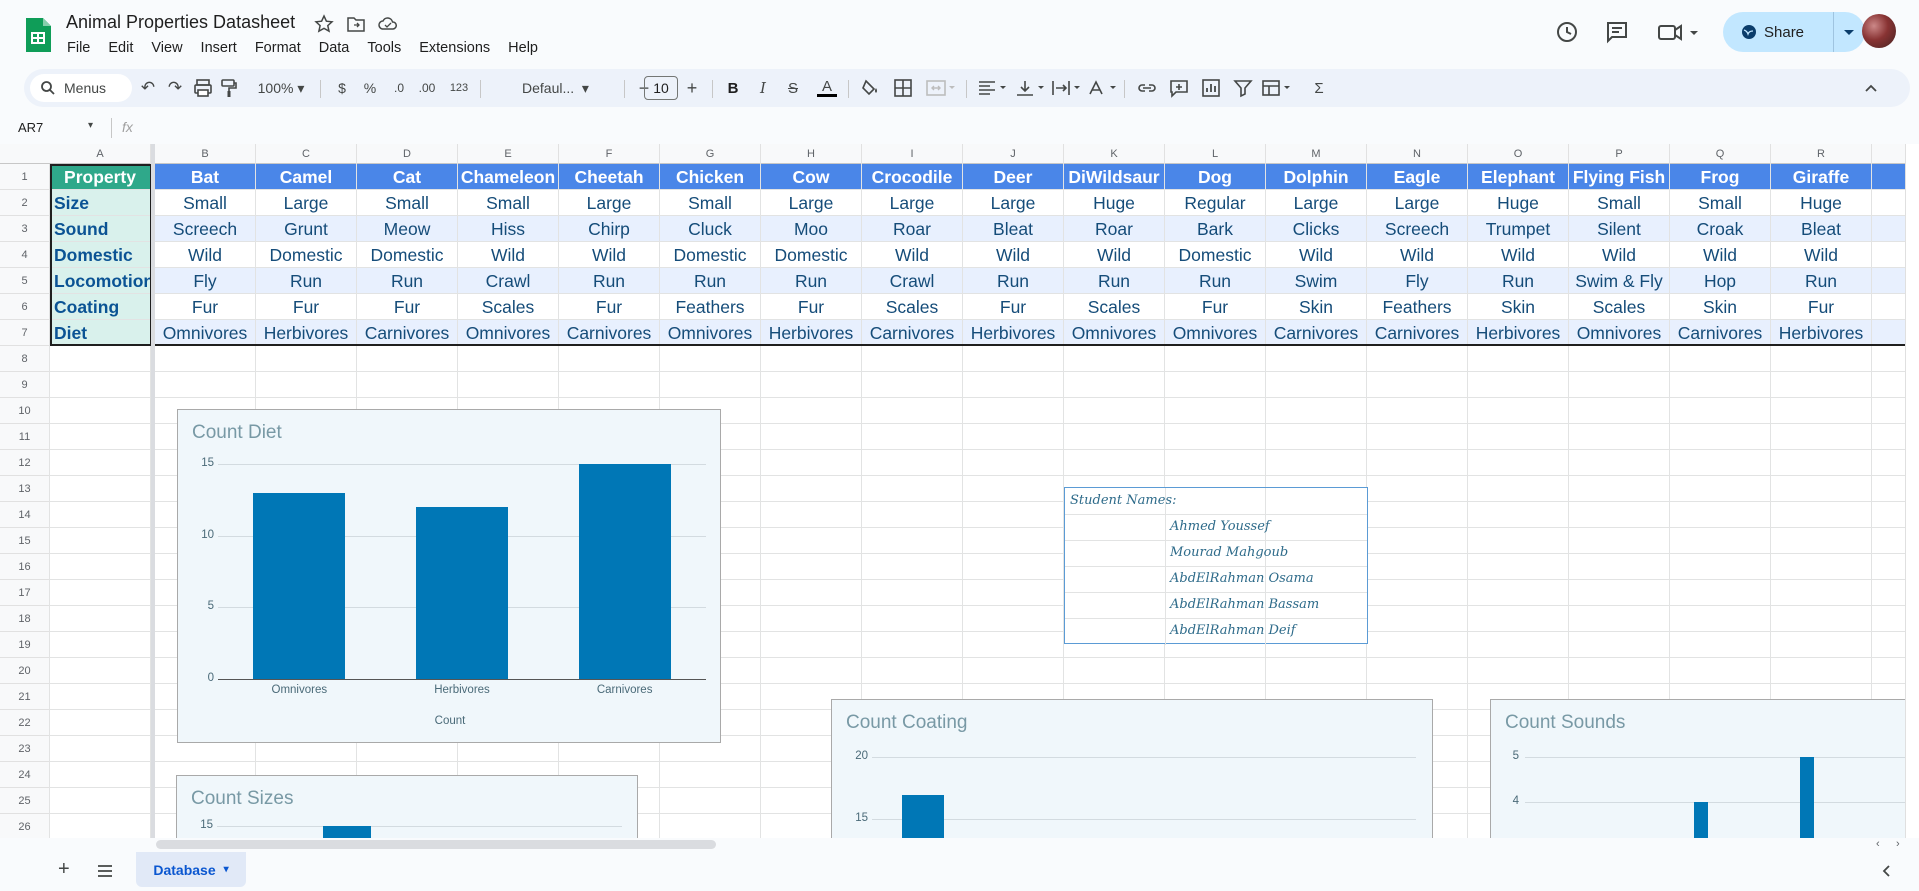 The image size is (1919, 891). Describe the element at coordinates (25, 826) in the screenshot. I see `row-header: 26` at that location.